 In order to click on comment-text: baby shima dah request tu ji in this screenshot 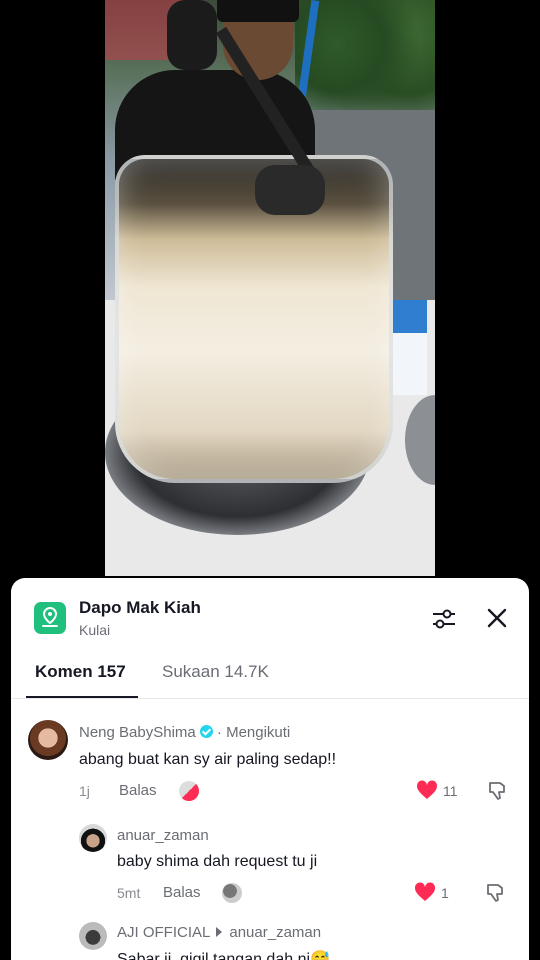, I will do `click(217, 861)`.